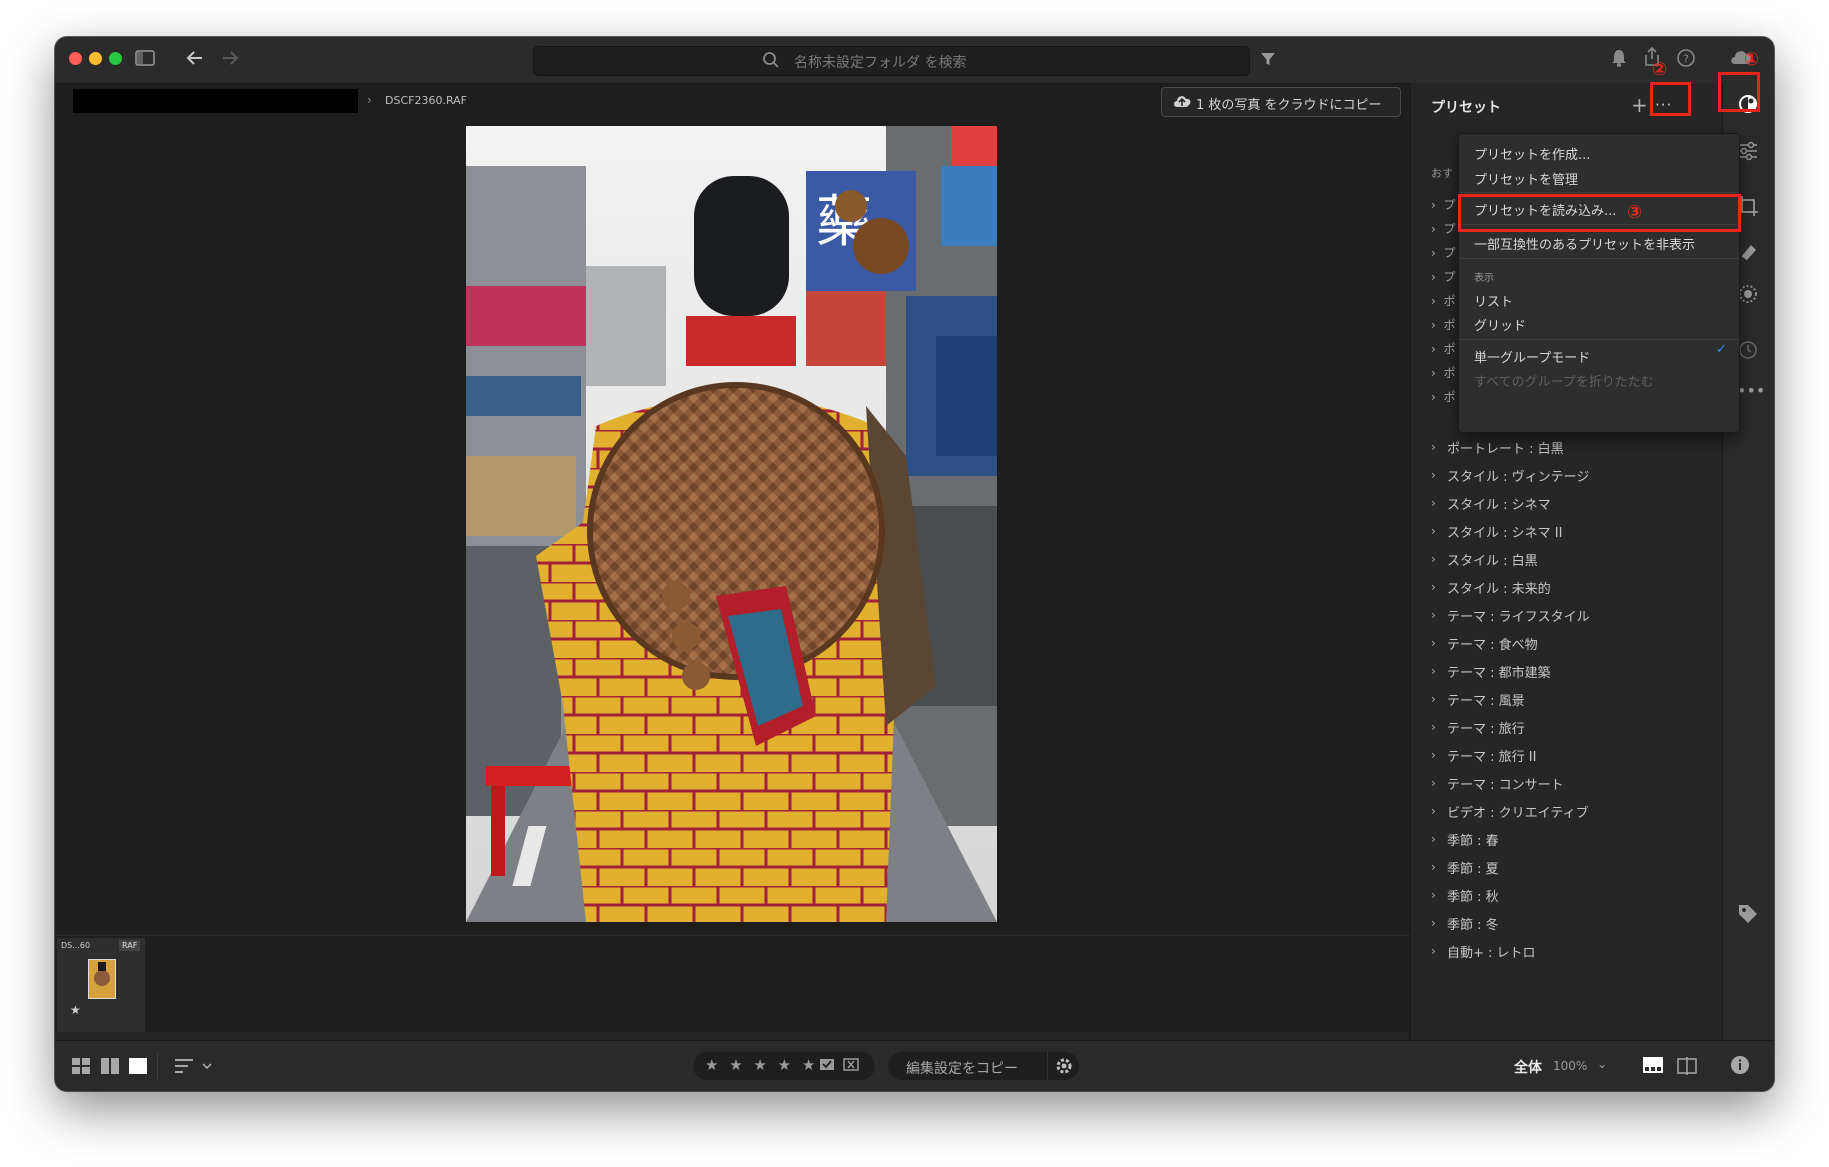 The image size is (1829, 1167). What do you see at coordinates (1721, 349) in the screenshot?
I see `checkmark-icon: ✓` at bounding box center [1721, 349].